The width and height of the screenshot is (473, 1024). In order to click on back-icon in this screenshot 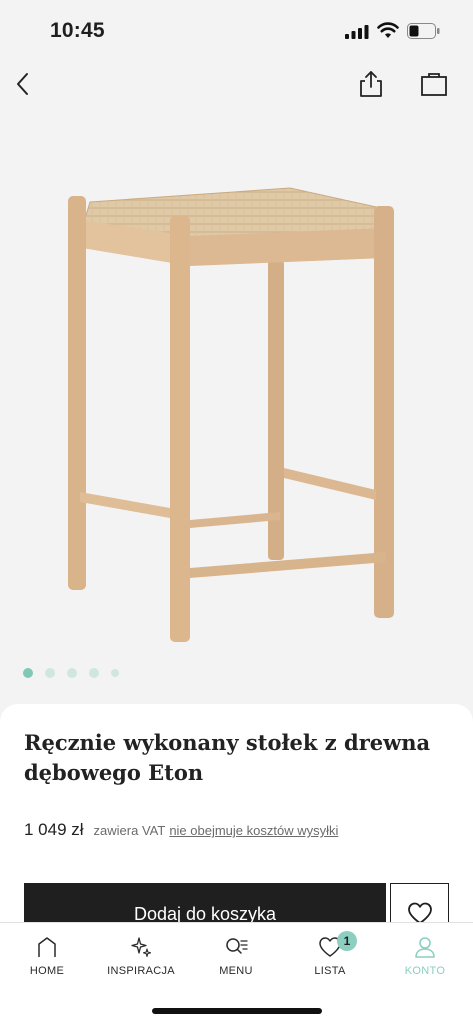, I will do `click(23, 84)`.